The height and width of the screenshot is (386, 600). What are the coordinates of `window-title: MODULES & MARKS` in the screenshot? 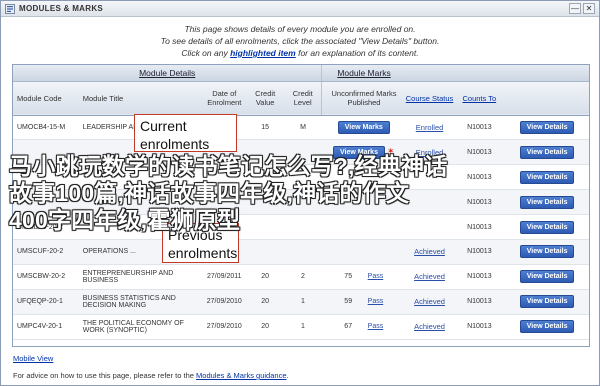 It's located at (61, 8).